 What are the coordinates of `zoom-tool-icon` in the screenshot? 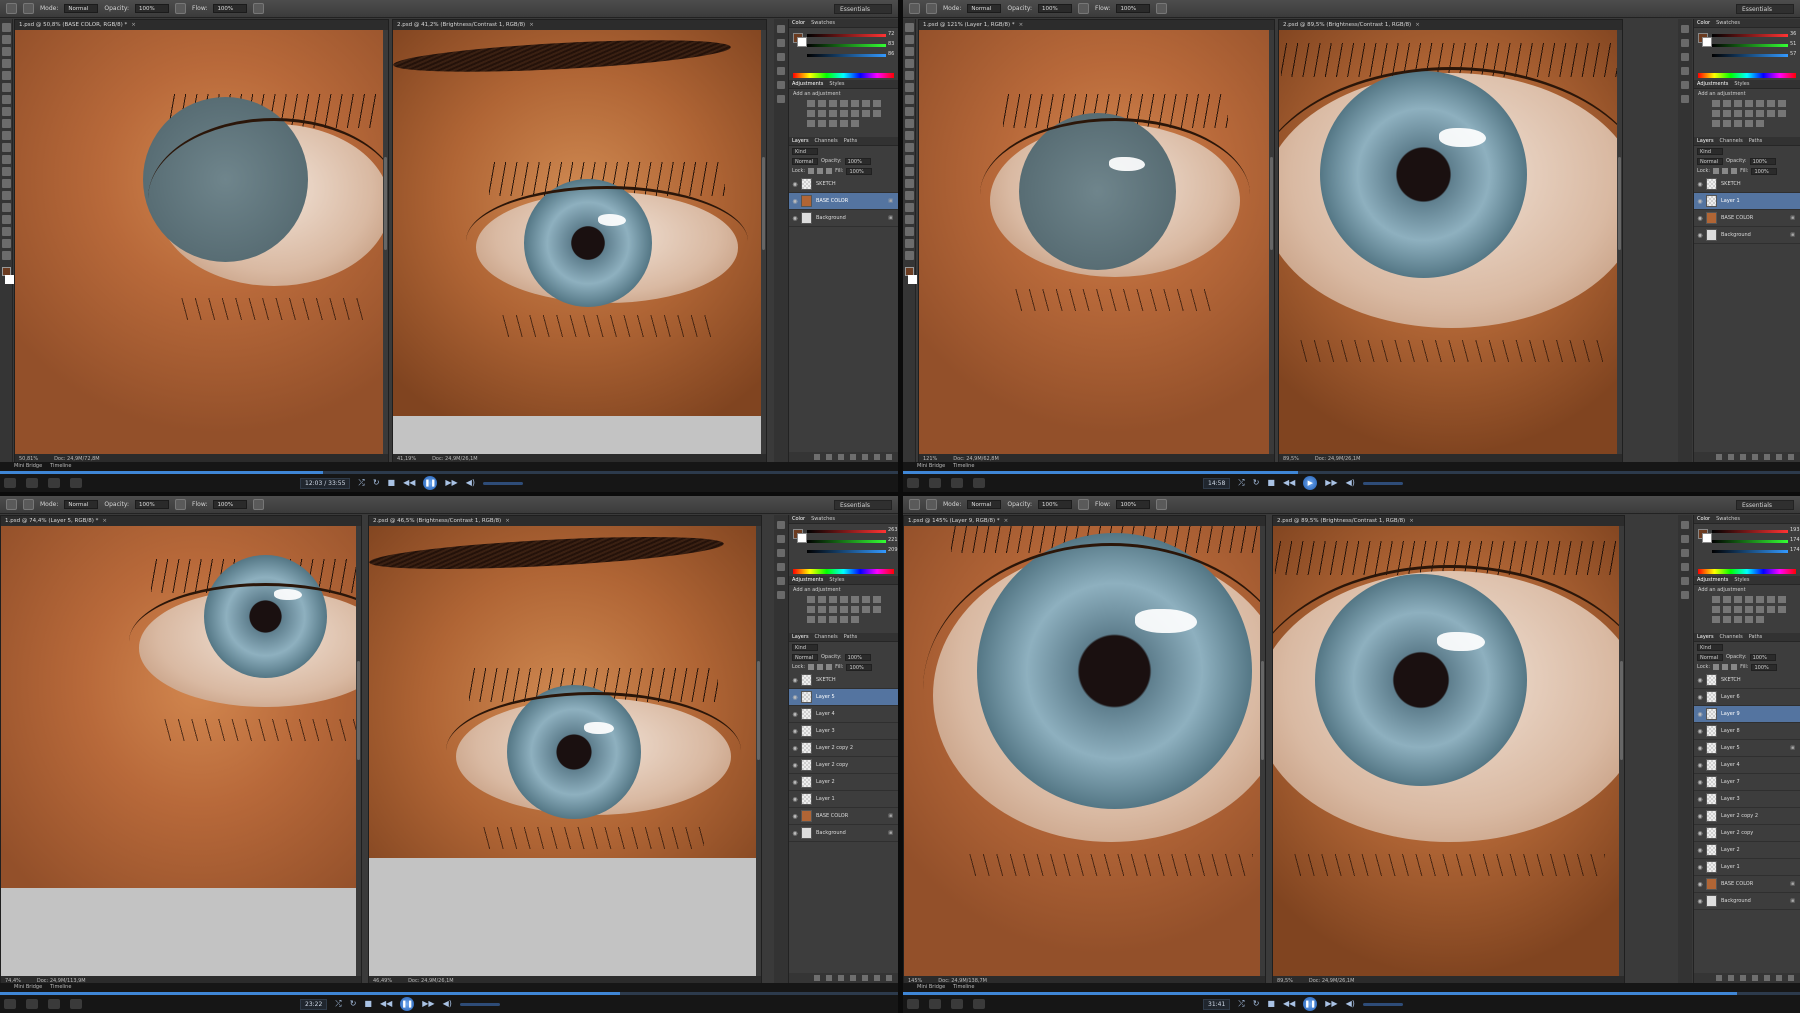 It's located at (909, 255).